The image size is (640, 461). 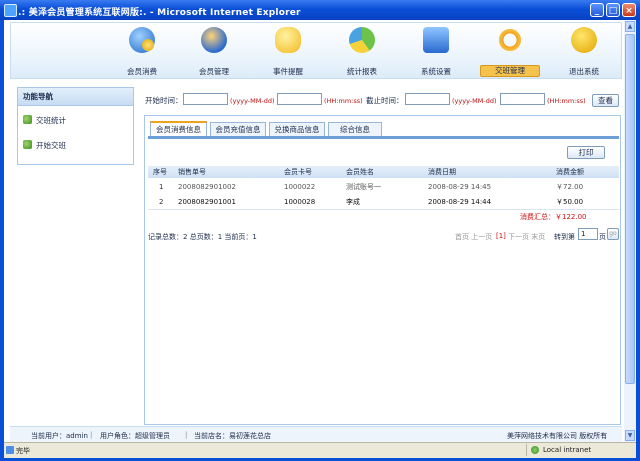 I want to click on close-button: ×, so click(x=629, y=10).